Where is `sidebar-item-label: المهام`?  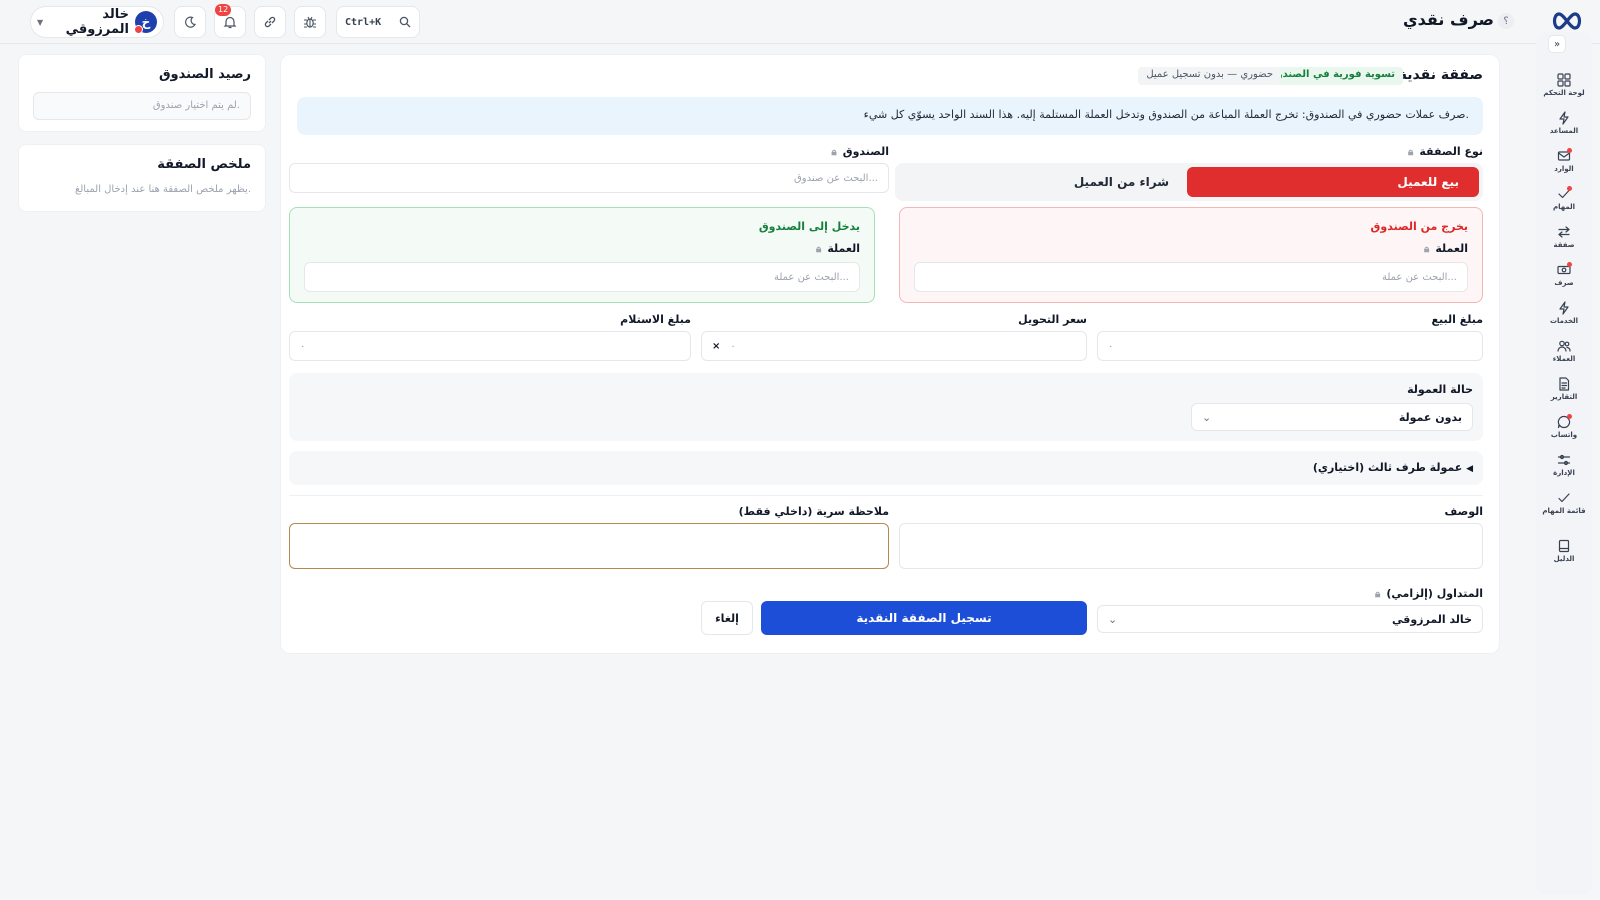
sidebar-item-label: المهام is located at coordinates (1564, 207).